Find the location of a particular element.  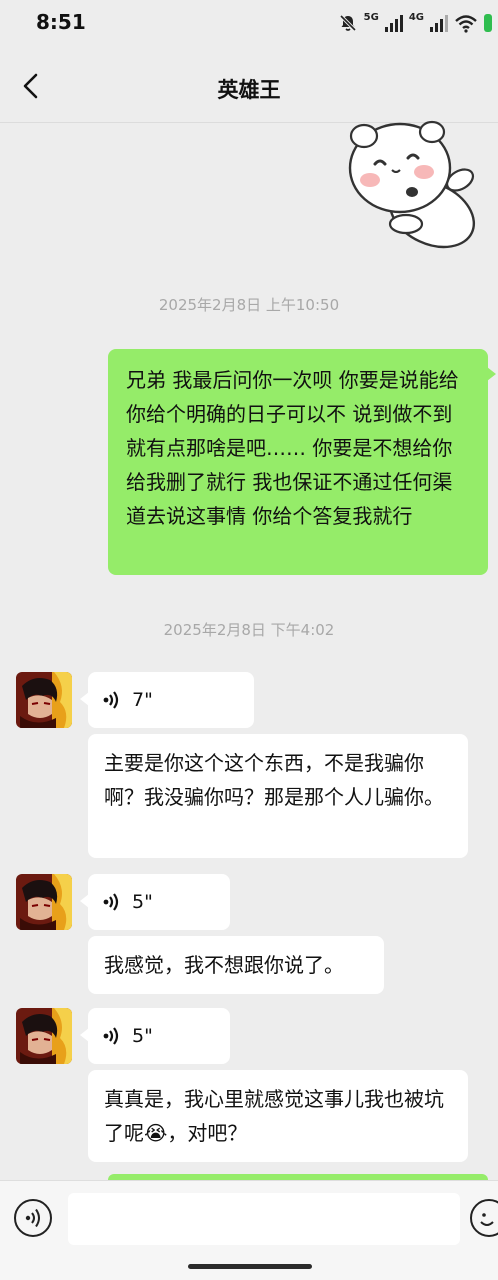

incoming-message-bubble: 主要是你这个这个东西，不是我骗你啊？我没骗你吗？那是那个人儿骗你。 is located at coordinates (278, 796).